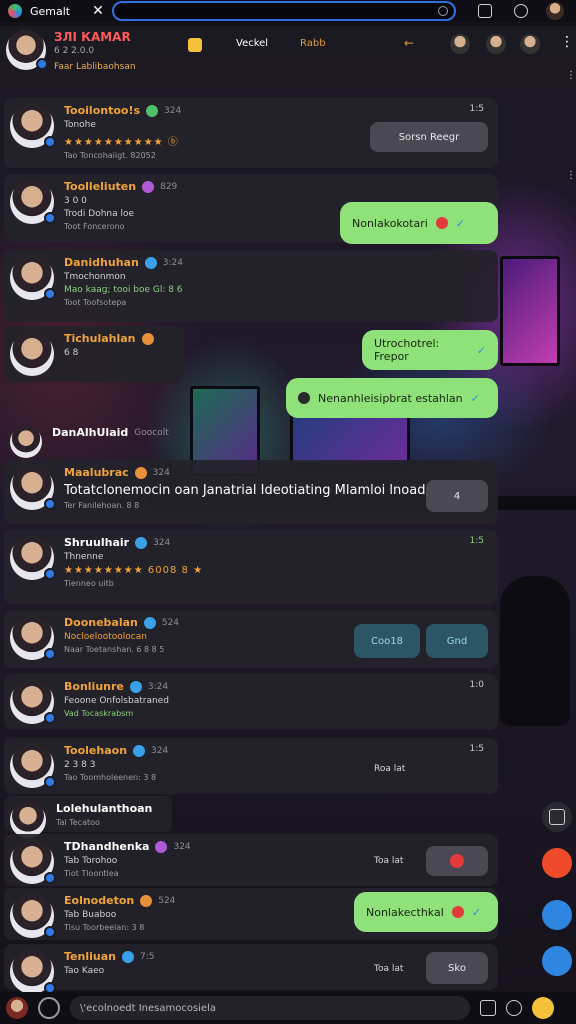 The image size is (576, 1024). I want to click on record-button, so click(557, 863).